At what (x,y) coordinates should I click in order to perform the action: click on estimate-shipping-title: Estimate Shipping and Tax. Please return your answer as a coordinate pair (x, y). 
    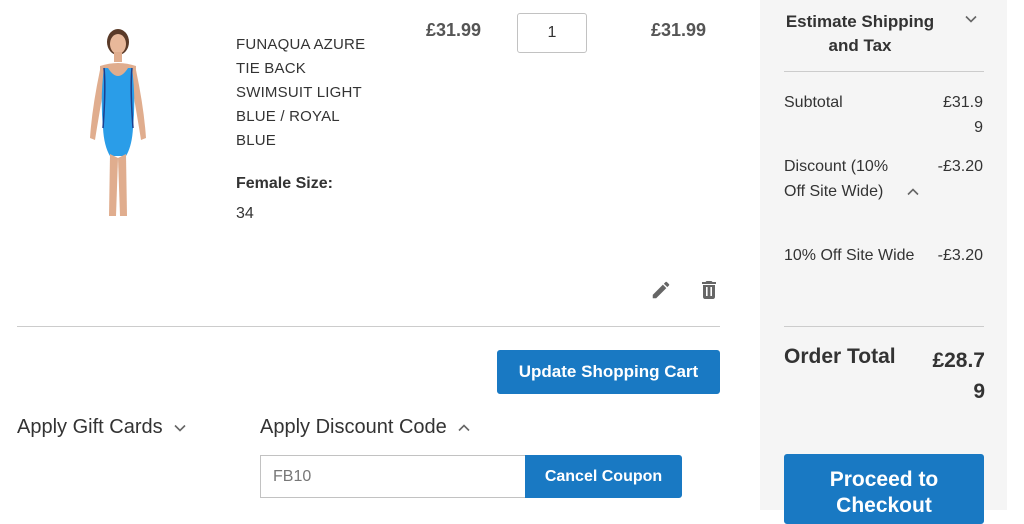
    Looking at the image, I should click on (860, 34).